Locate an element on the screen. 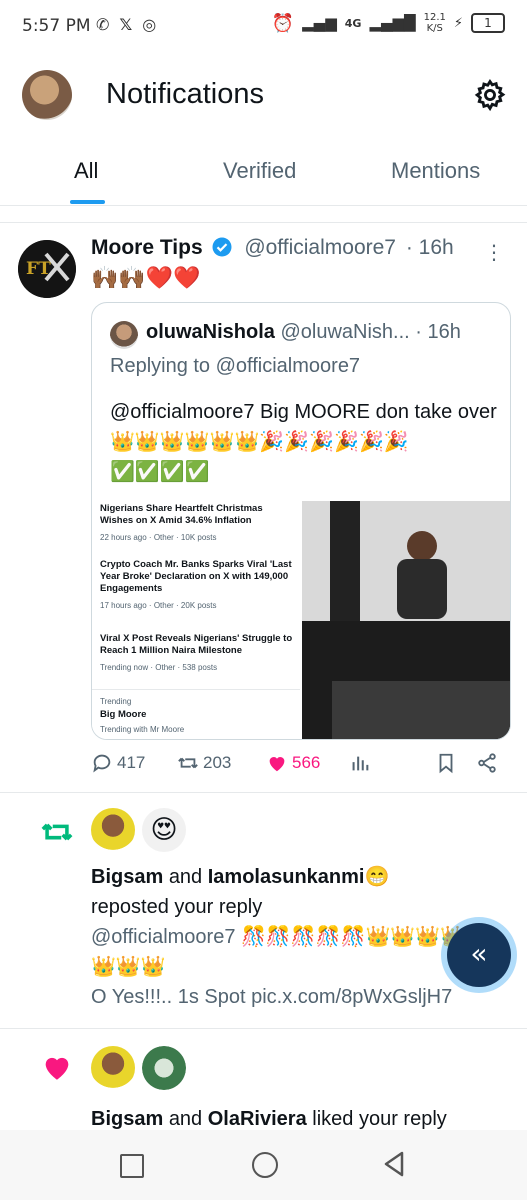 The image size is (527, 1200). tweet-text: 🙌🏾🙌🏾❤️❤️ is located at coordinates (146, 278).